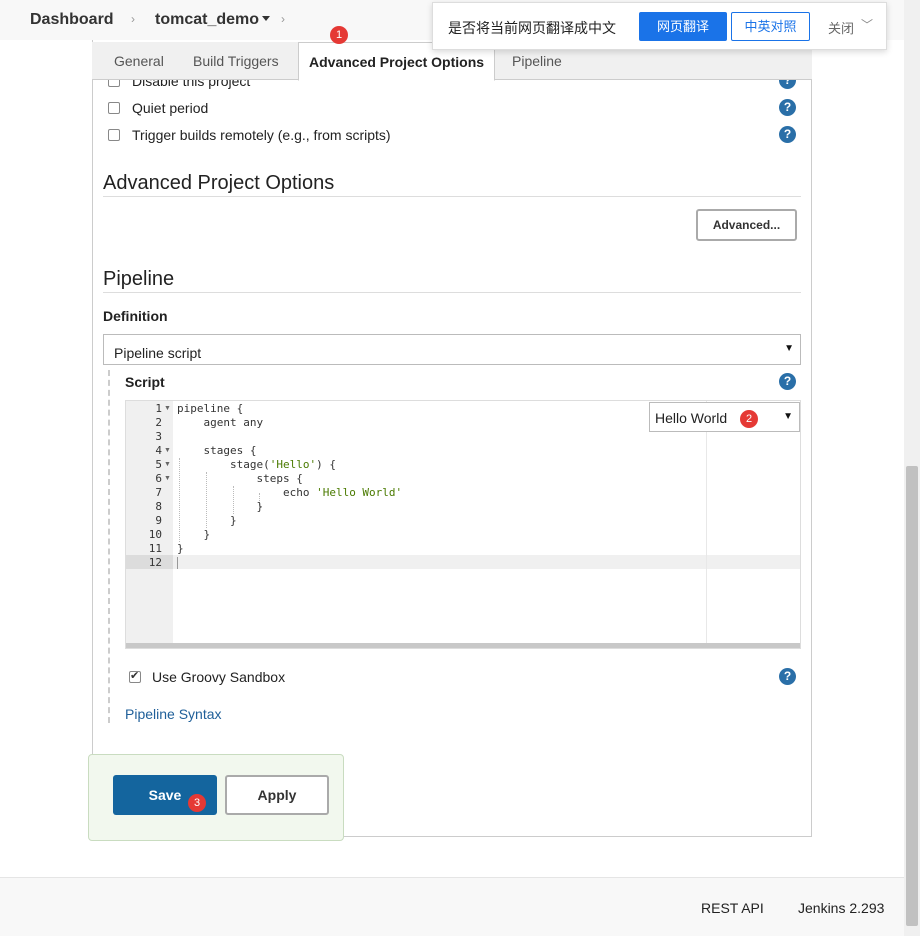 The height and width of the screenshot is (936, 920). Describe the element at coordinates (155, 562) in the screenshot. I see `line-number: 12` at that location.